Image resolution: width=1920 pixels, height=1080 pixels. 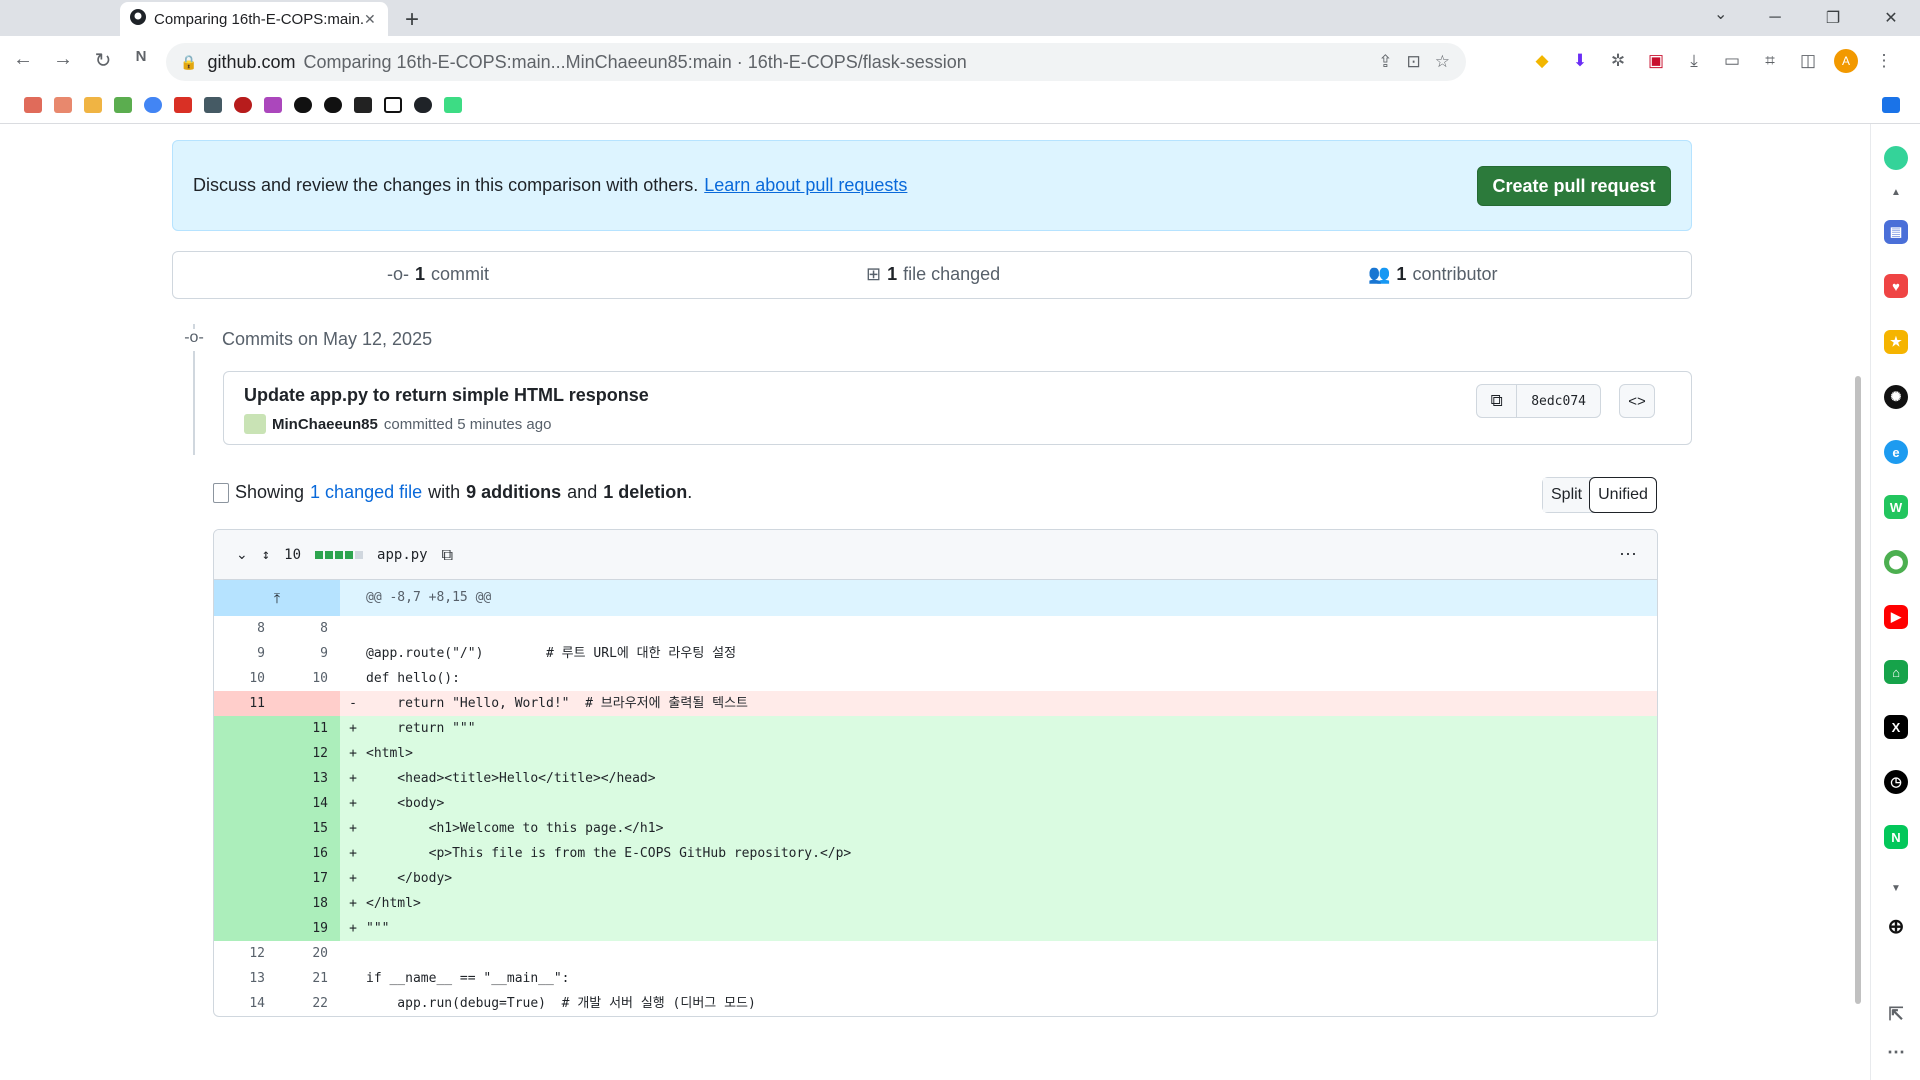 I want to click on commits-count-link: -o- 1 commit, so click(x=438, y=274).